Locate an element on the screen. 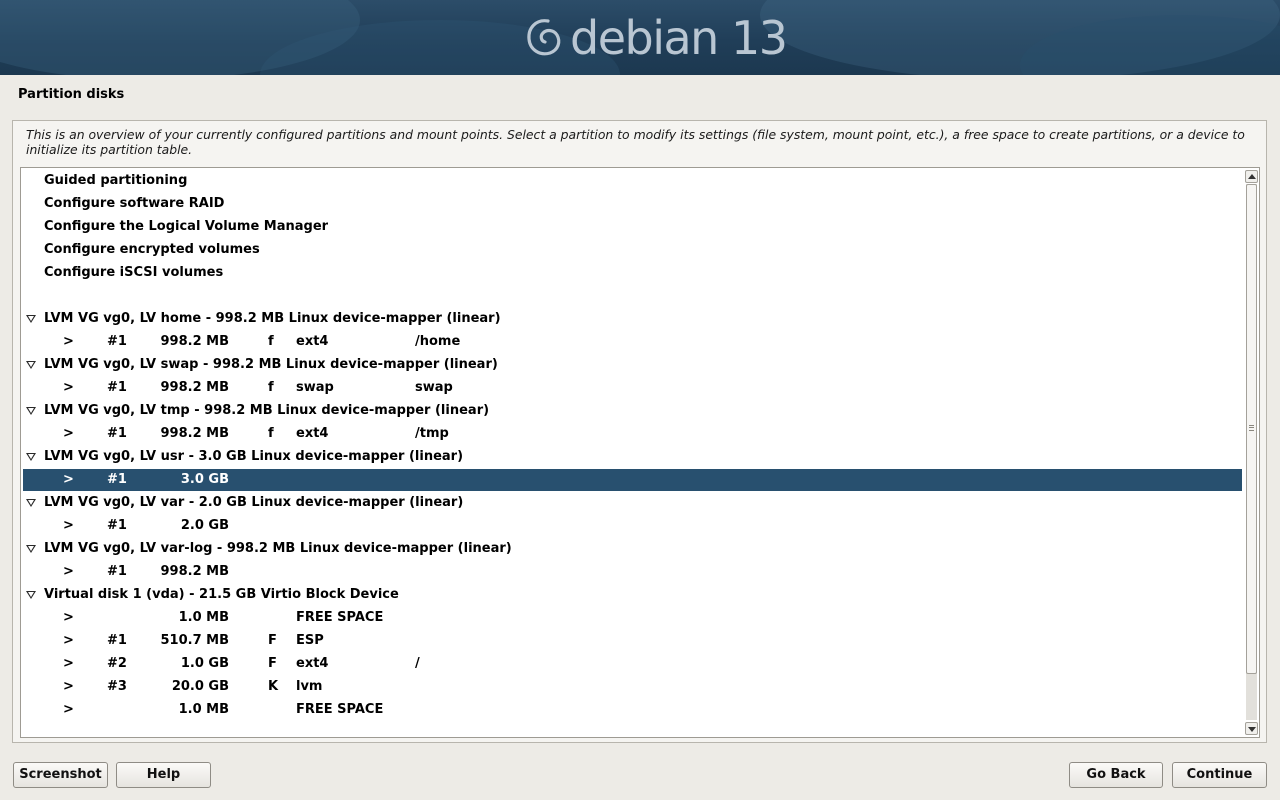 The image size is (1280, 800). scroll-up-button is located at coordinates (1251, 176).